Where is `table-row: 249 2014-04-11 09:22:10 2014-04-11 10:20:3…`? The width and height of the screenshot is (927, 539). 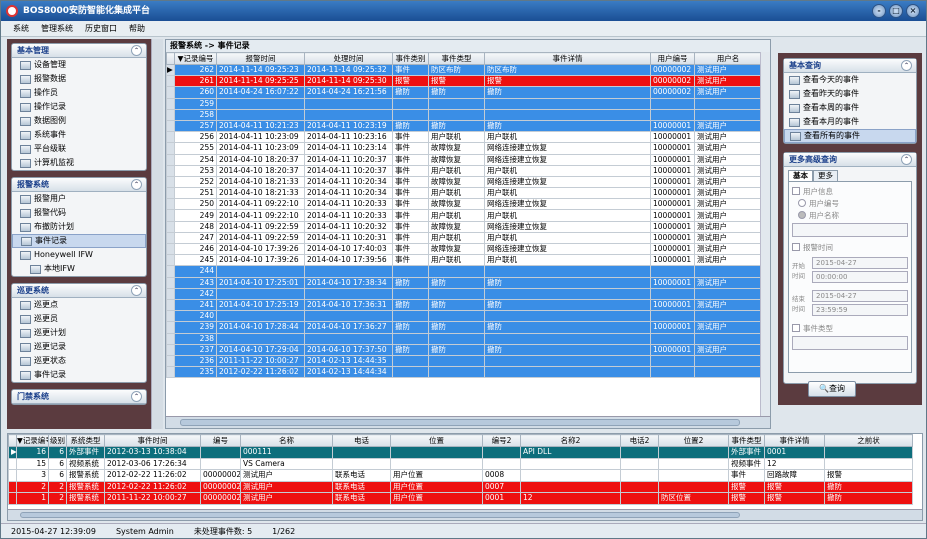 table-row: 249 2014-04-11 09:22:10 2014-04-11 10:20:3… is located at coordinates (464, 215).